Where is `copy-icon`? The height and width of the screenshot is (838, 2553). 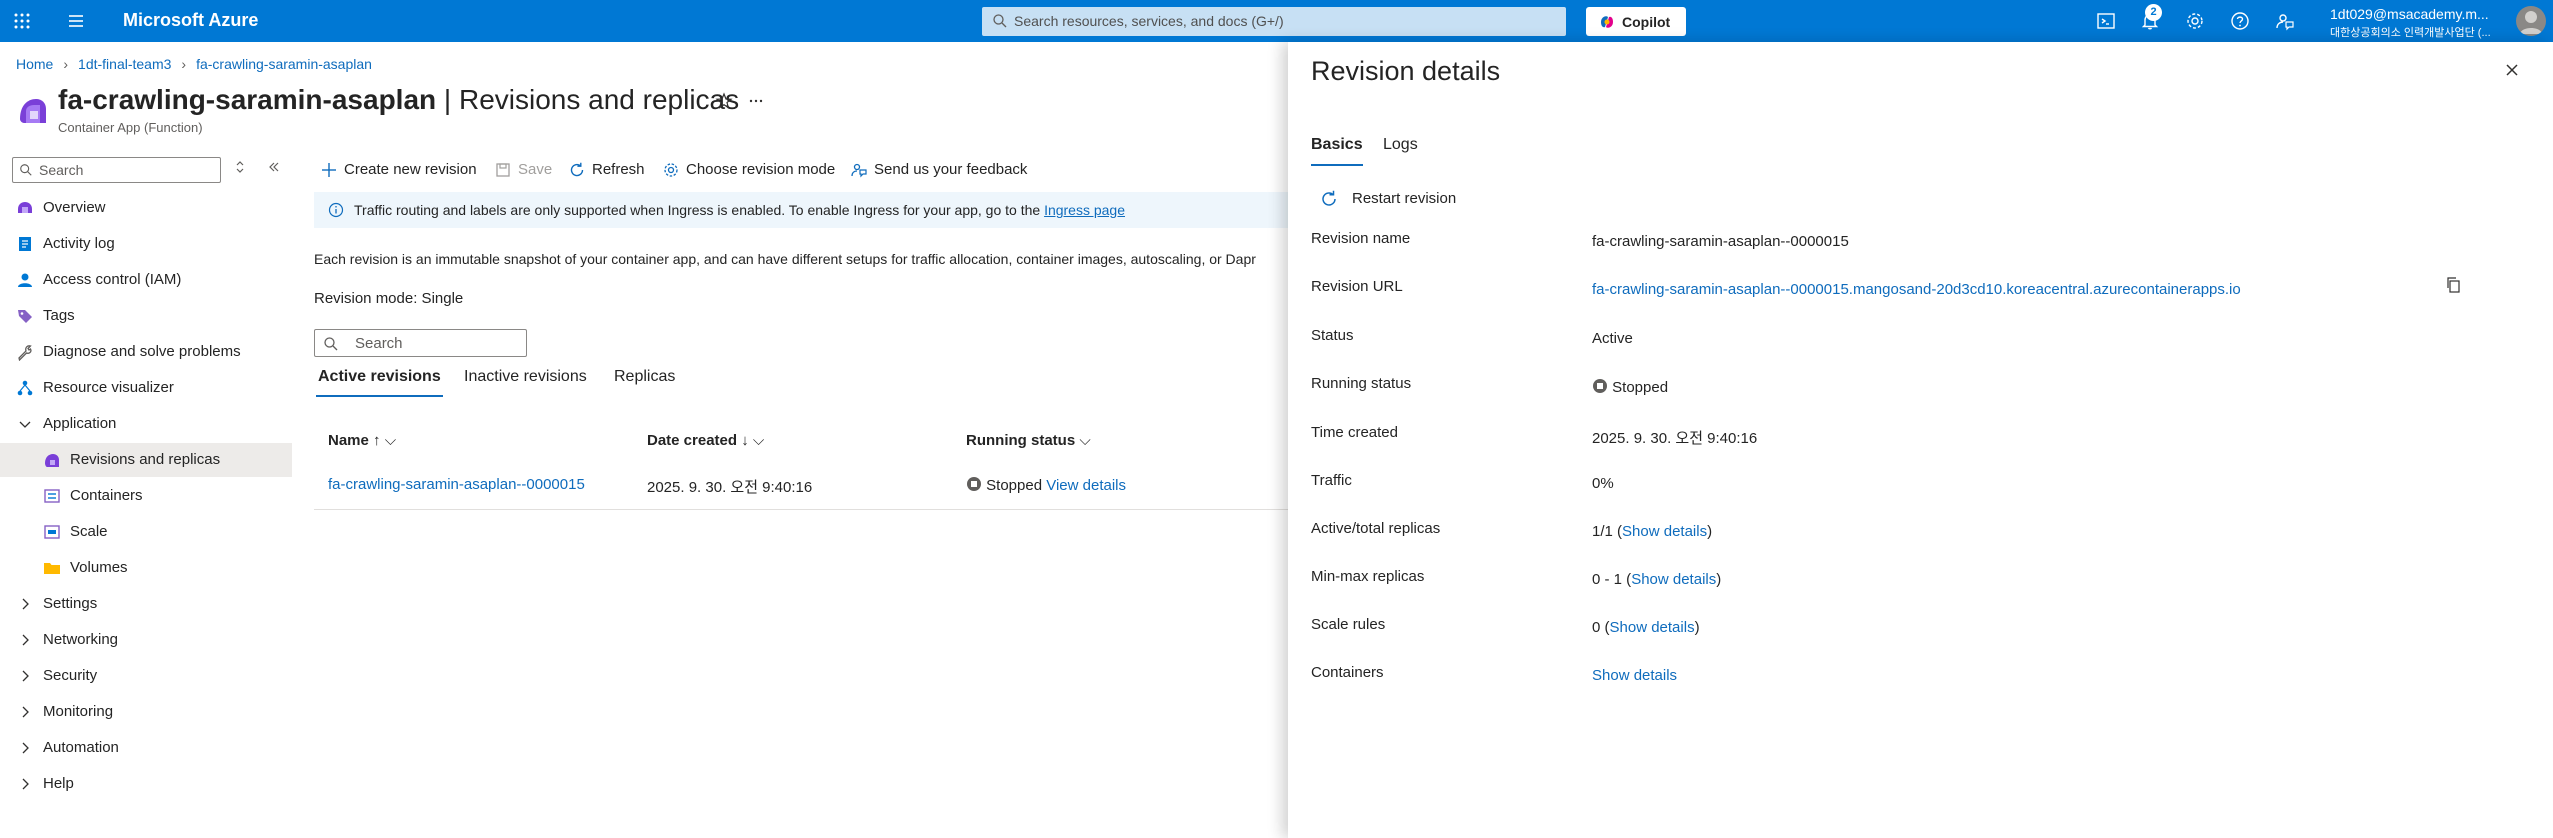 copy-icon is located at coordinates (2454, 285).